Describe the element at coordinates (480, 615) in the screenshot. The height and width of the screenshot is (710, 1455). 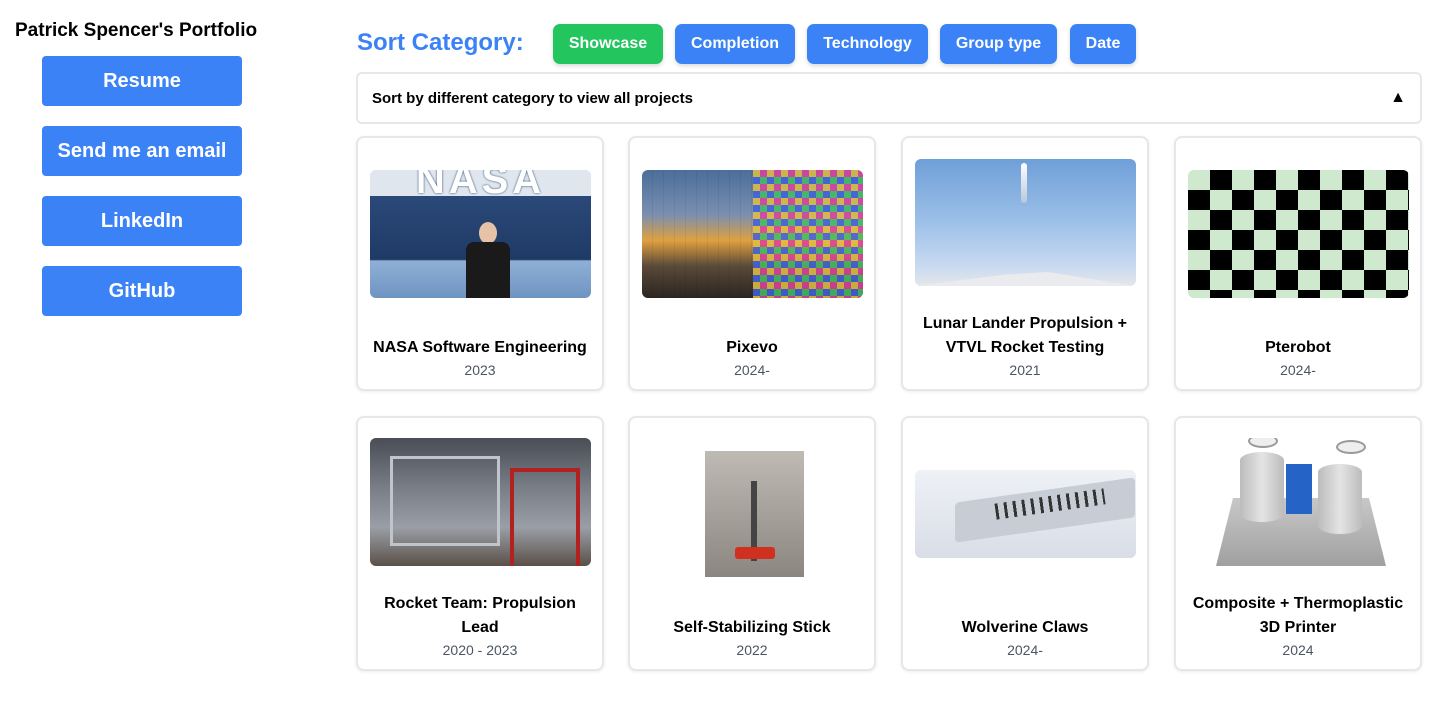
I see `project-title: Rocket Team: Propulsion Lead` at that location.